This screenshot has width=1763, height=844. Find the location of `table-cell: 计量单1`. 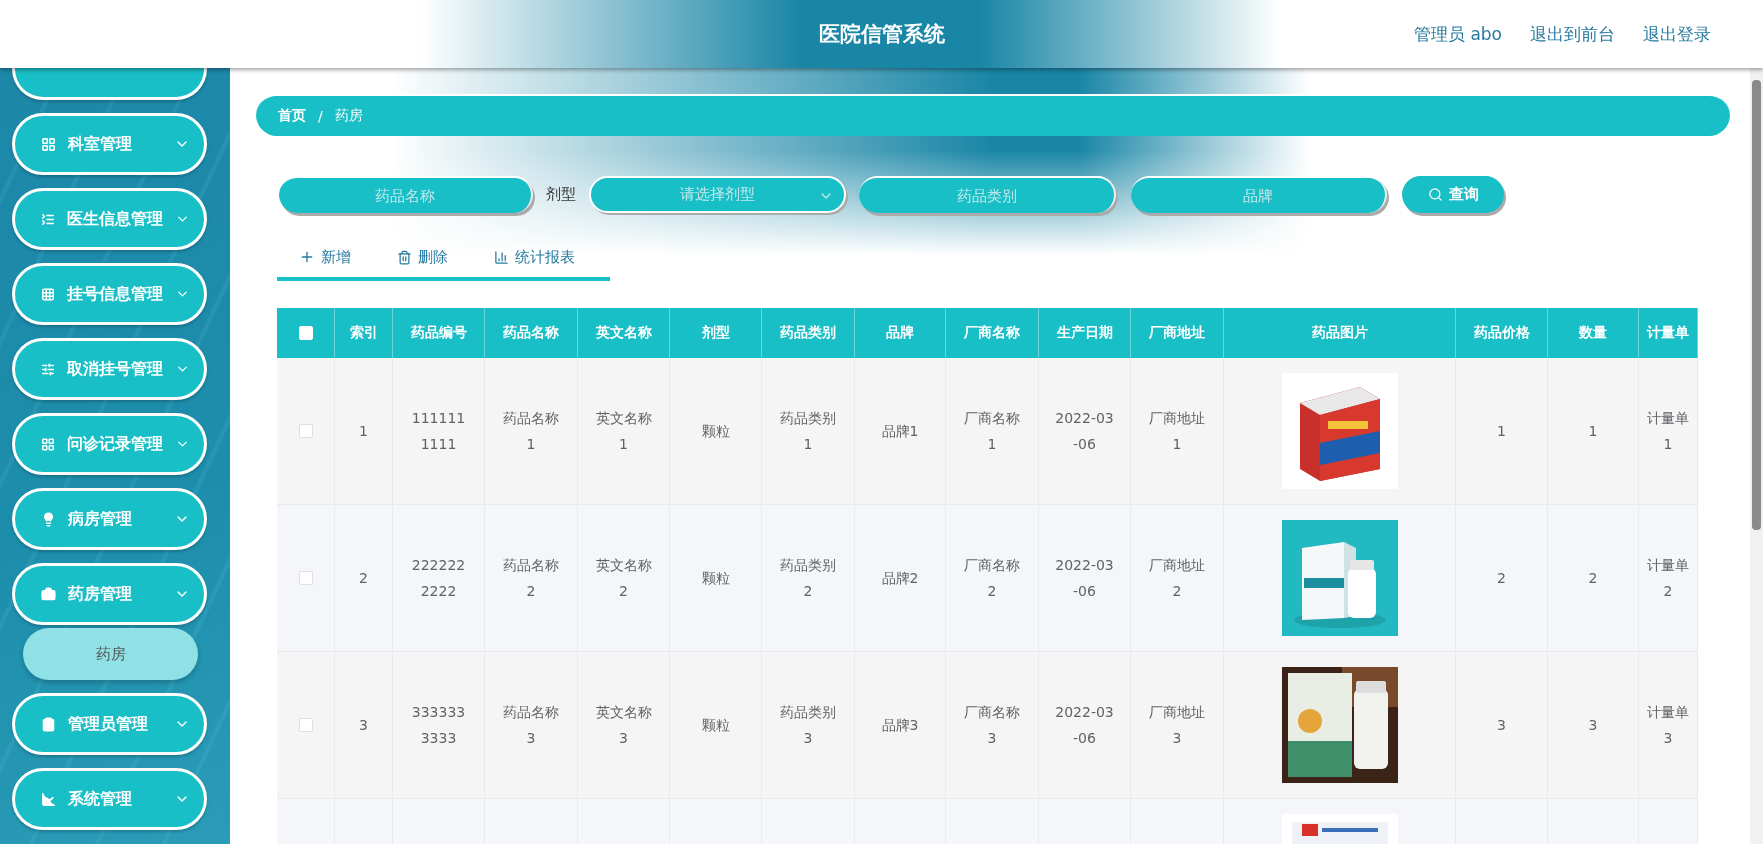

table-cell: 计量单1 is located at coordinates (1668, 431).